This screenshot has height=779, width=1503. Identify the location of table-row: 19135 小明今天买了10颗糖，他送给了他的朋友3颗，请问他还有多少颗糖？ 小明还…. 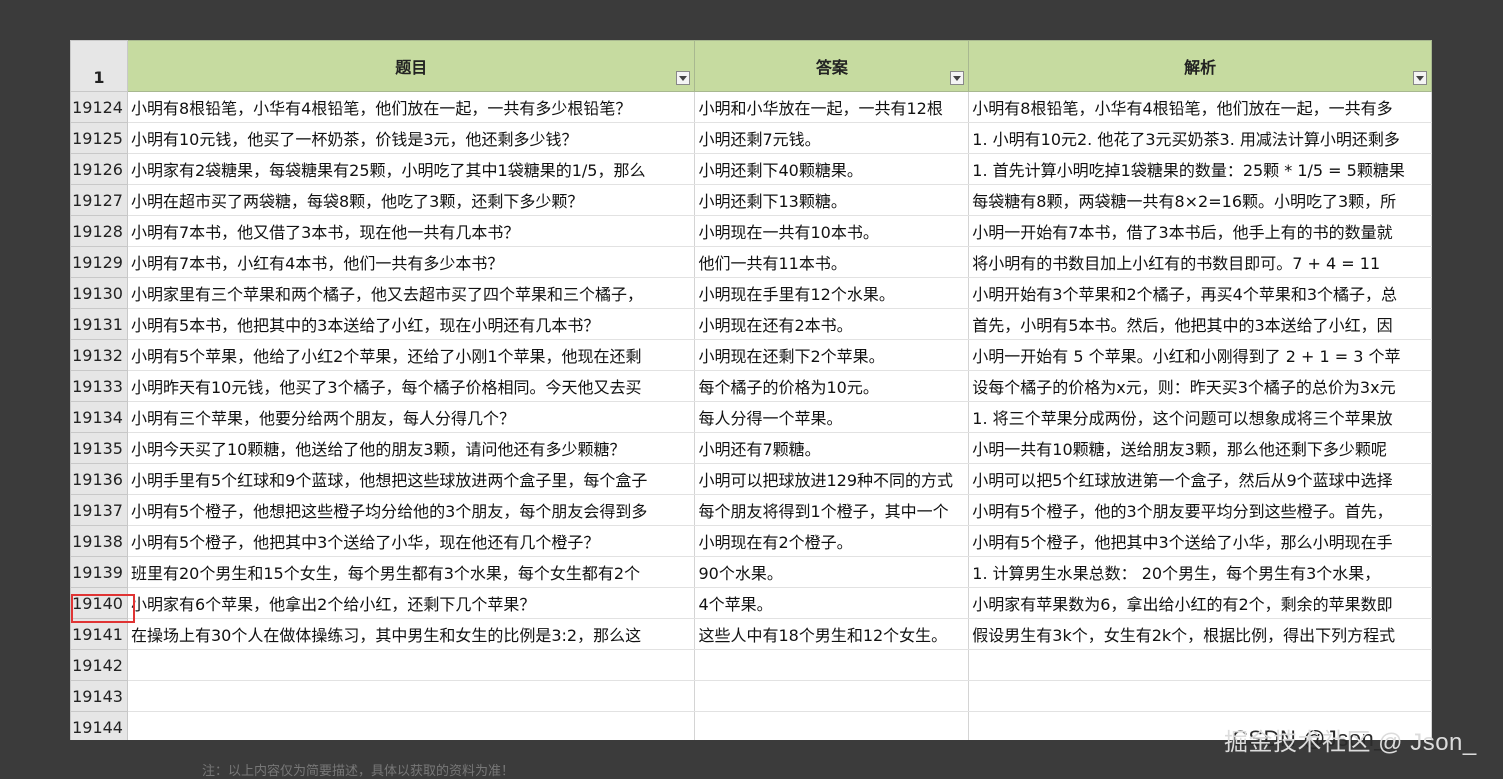
(751, 448).